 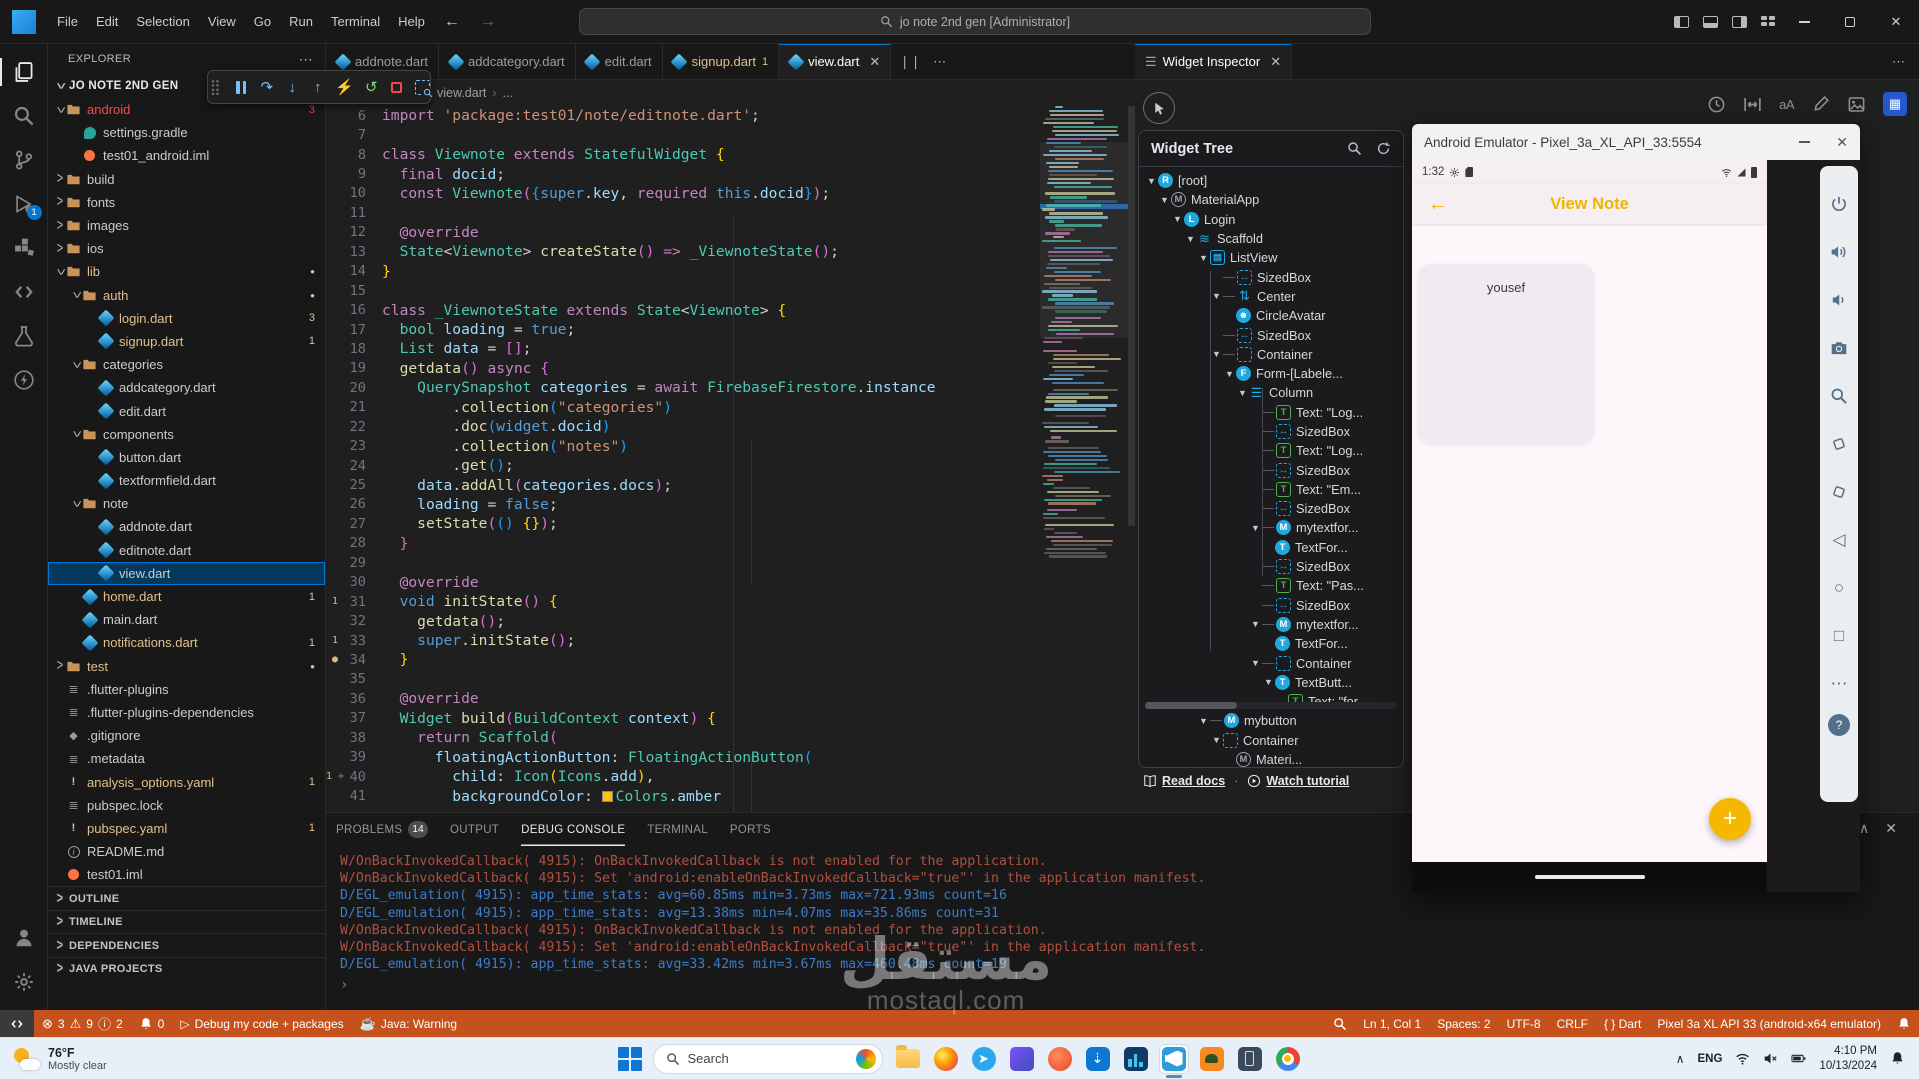 What do you see at coordinates (767, 1058) in the screenshot?
I see `taskbar-search: Search` at bounding box center [767, 1058].